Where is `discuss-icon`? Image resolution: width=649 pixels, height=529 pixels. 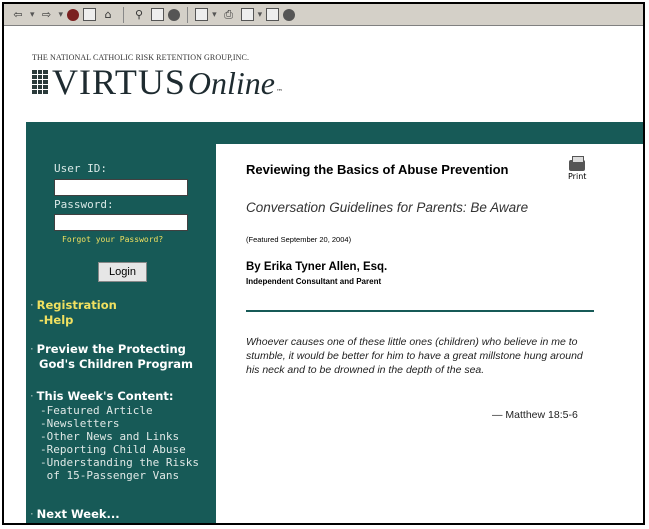
discuss-icon is located at coordinates (273, 14).